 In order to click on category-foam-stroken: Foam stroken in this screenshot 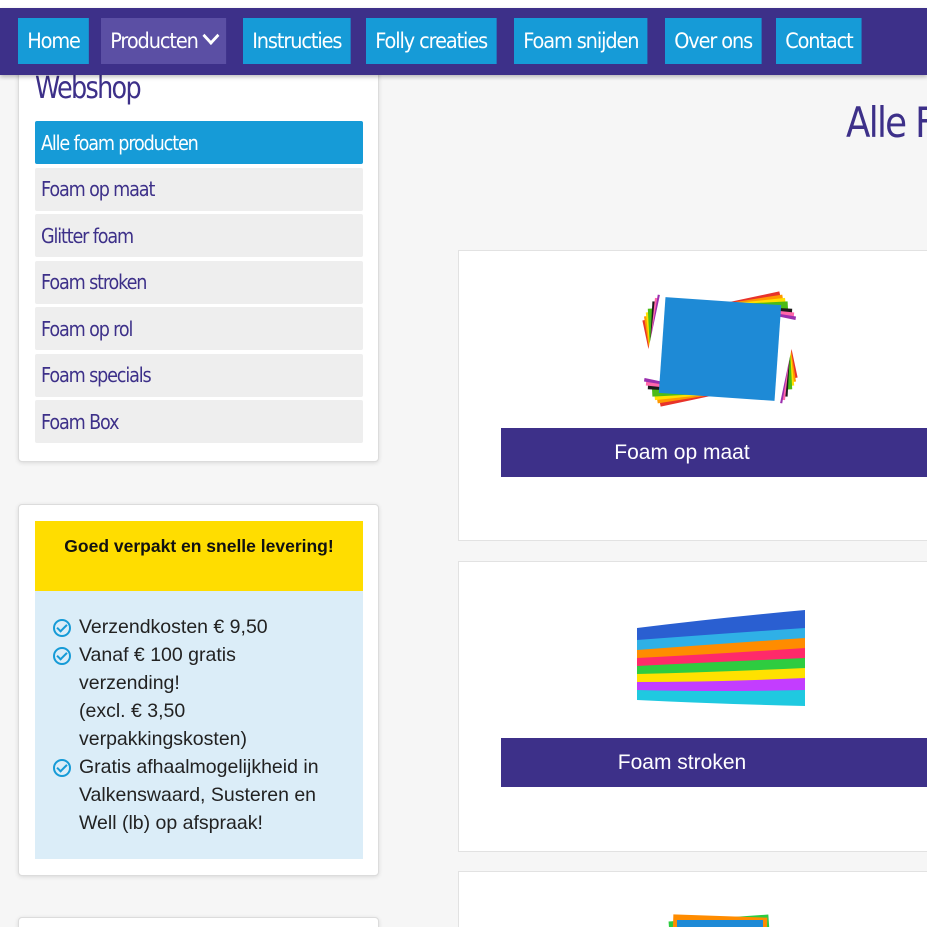, I will do `click(199, 282)`.